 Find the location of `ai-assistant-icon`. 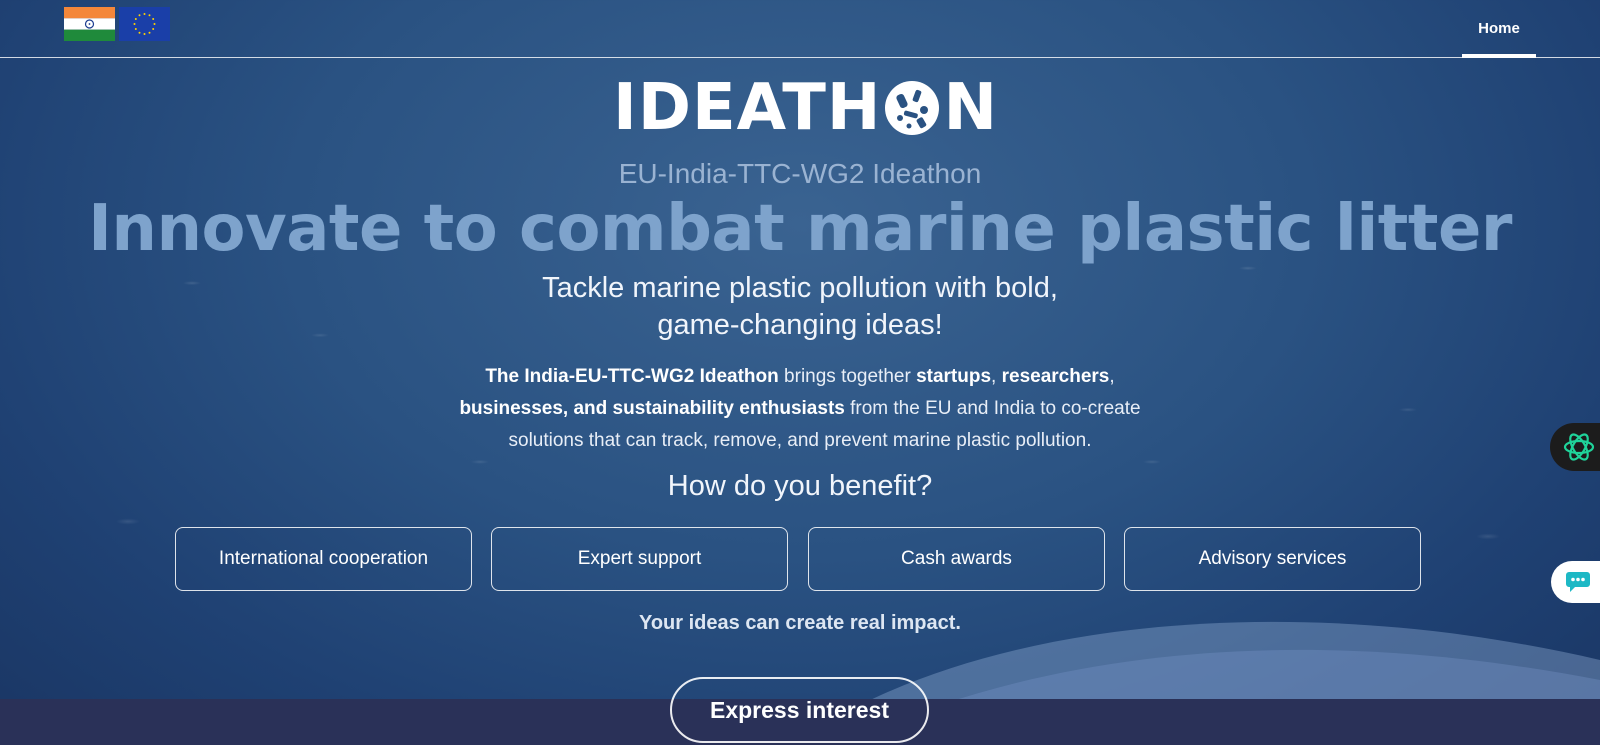

ai-assistant-icon is located at coordinates (1579, 447).